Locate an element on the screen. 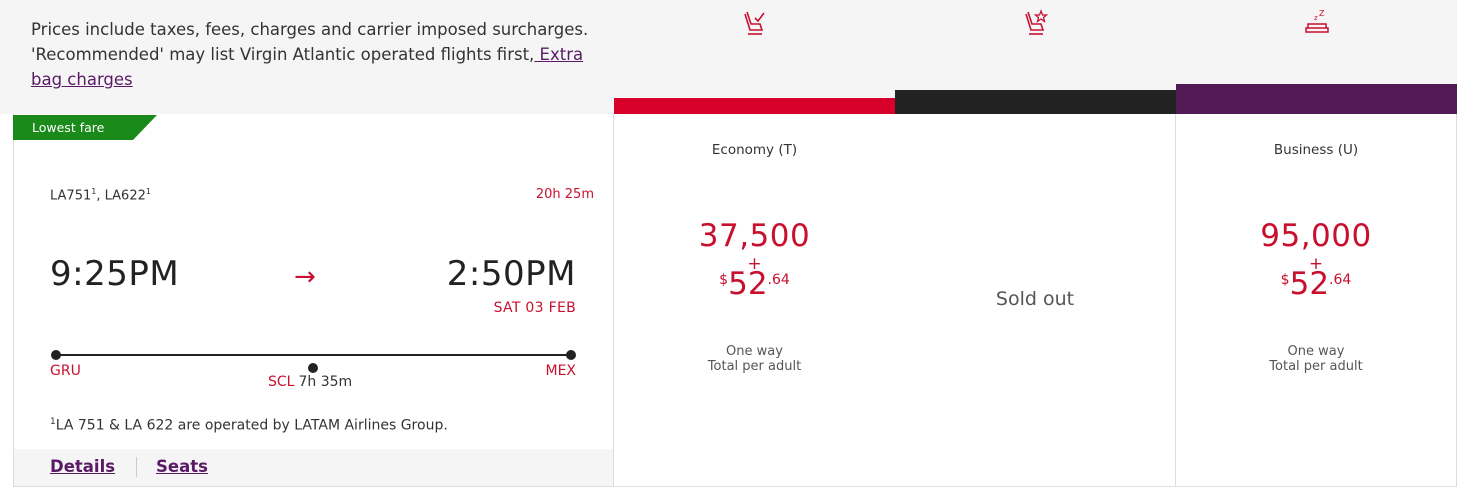  origin-airport: GRU is located at coordinates (65, 371).